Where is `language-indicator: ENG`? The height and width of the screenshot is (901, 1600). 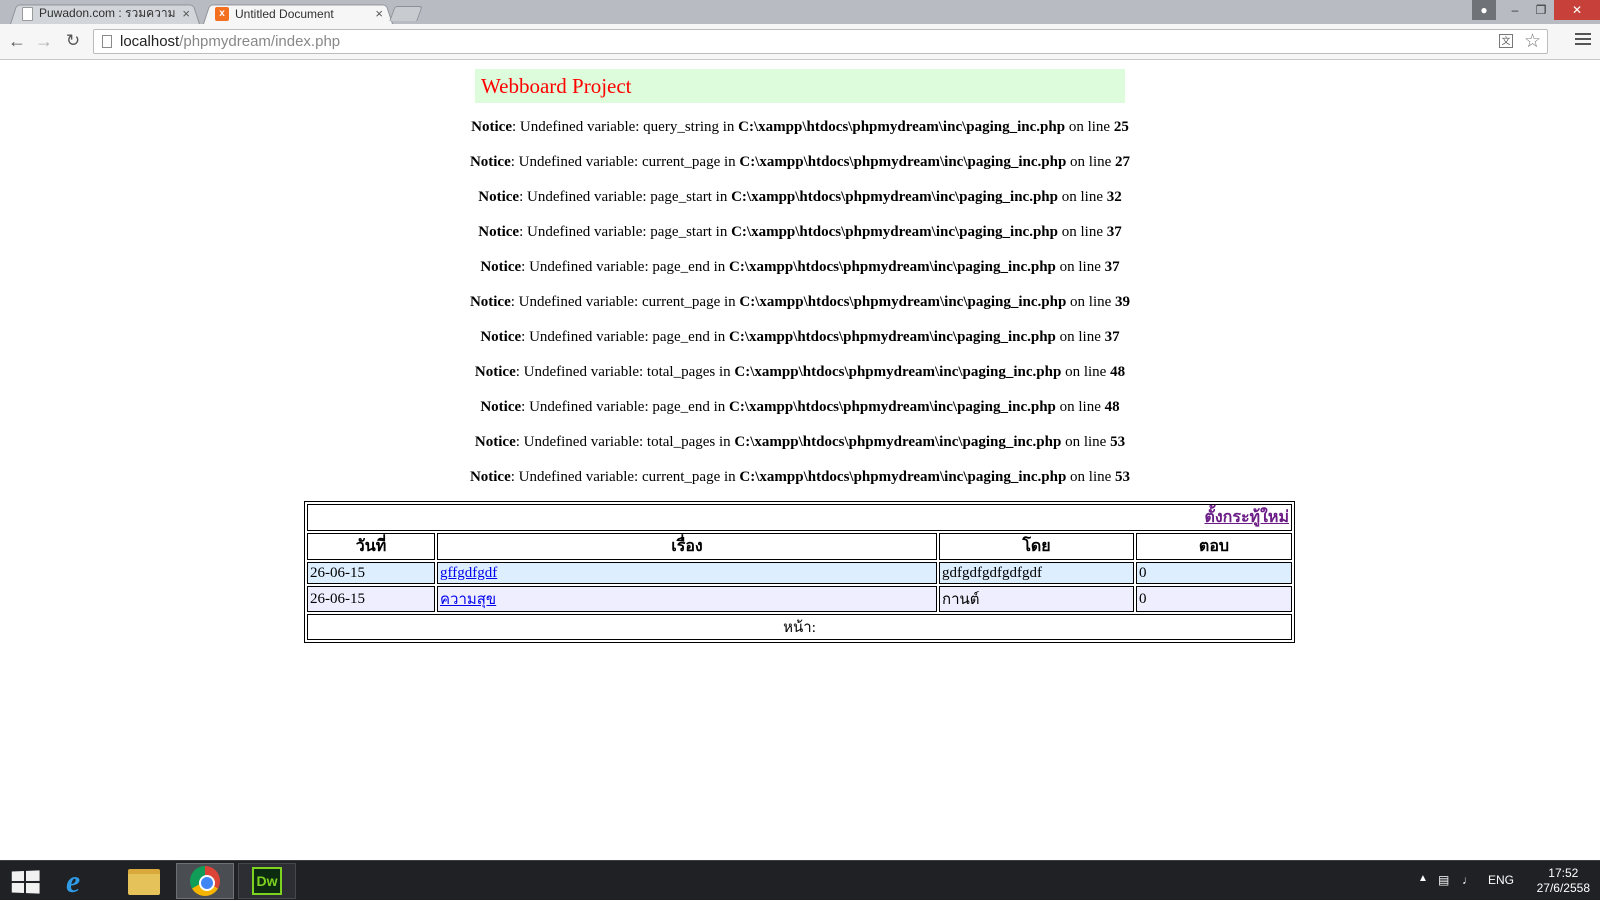 language-indicator: ENG is located at coordinates (1501, 880).